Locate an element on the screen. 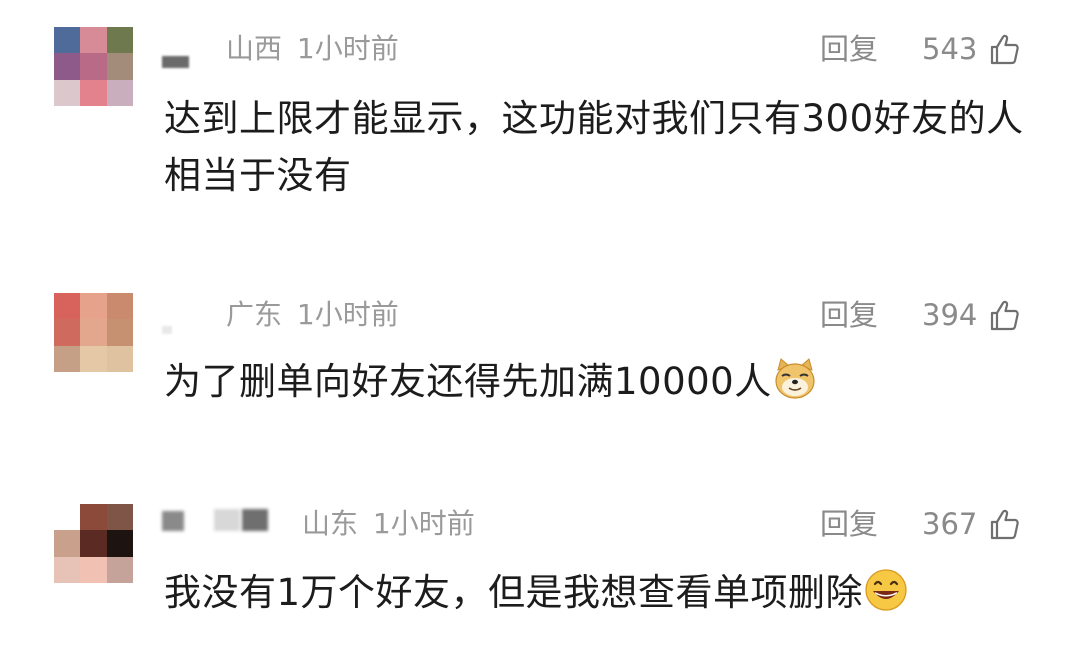  like-count: 543 is located at coordinates (950, 49).